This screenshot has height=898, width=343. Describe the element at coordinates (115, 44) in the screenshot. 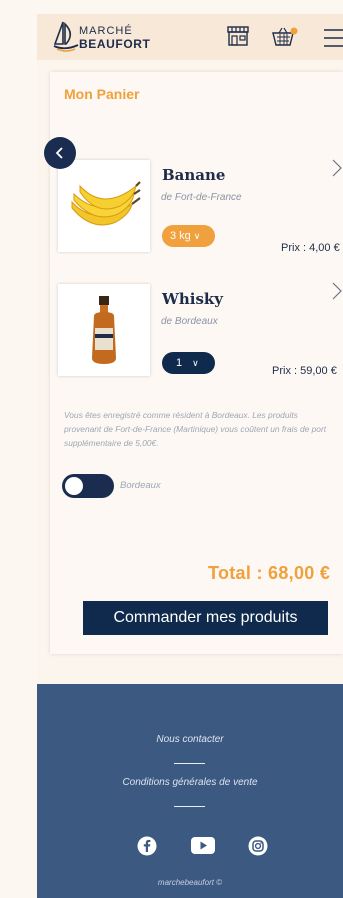

I see `logo-text-bottom: BEAUFORT` at that location.